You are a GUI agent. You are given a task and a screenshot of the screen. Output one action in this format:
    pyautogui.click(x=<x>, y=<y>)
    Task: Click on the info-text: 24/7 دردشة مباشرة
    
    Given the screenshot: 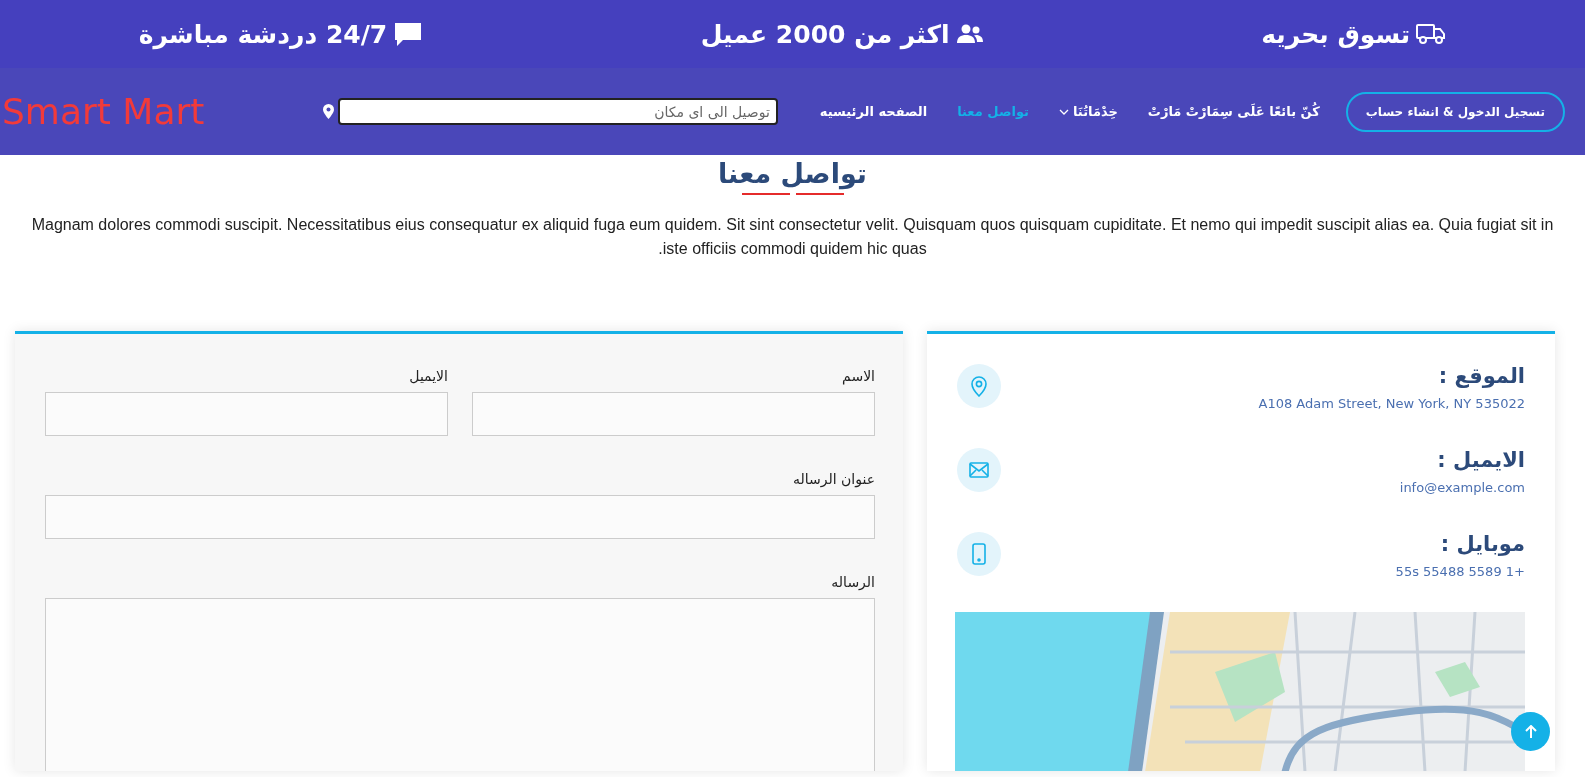 What is the action you would take?
    pyautogui.click(x=263, y=34)
    